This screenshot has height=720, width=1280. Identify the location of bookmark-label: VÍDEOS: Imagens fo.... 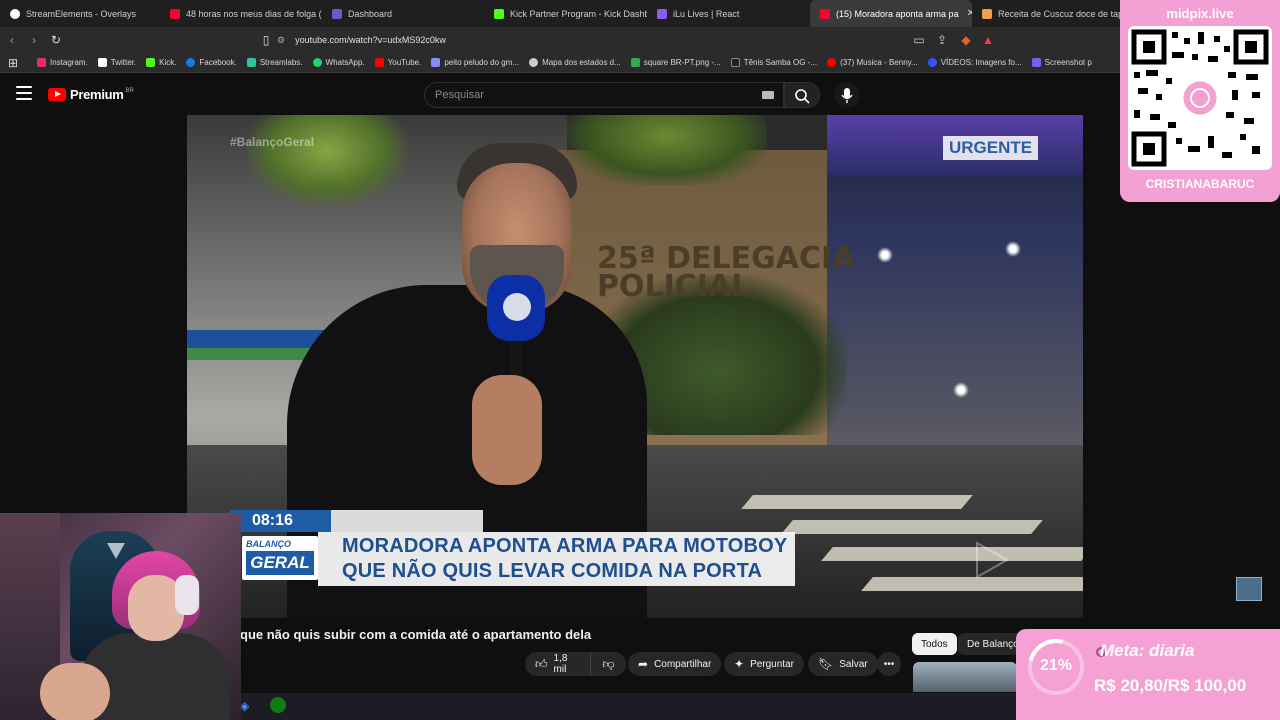
(981, 62).